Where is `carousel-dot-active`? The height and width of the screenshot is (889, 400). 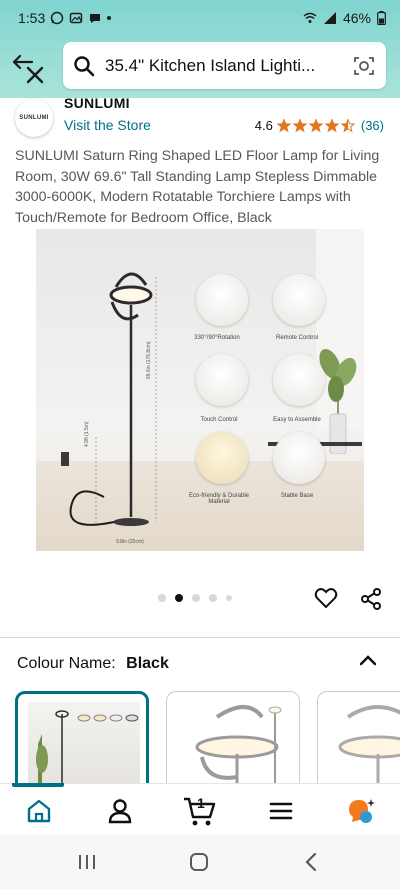 carousel-dot-active is located at coordinates (179, 598).